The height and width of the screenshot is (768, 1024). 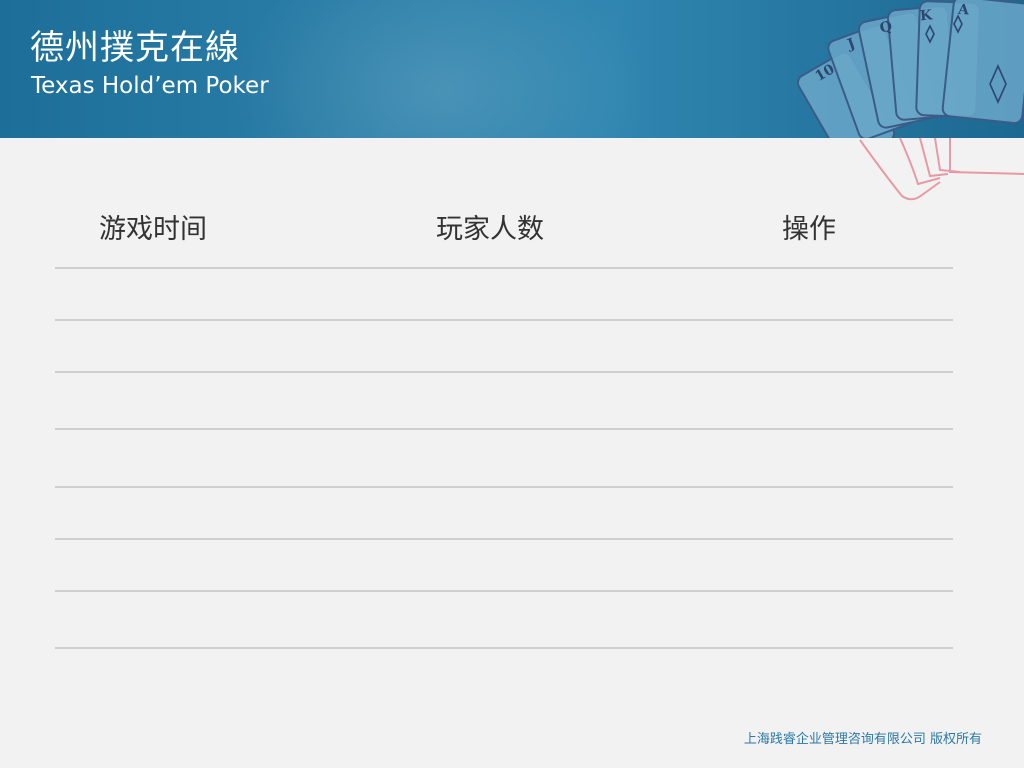 I want to click on copyright-footer: 上海践睿企业管理咨询有限公司 版权所有, so click(x=862, y=739).